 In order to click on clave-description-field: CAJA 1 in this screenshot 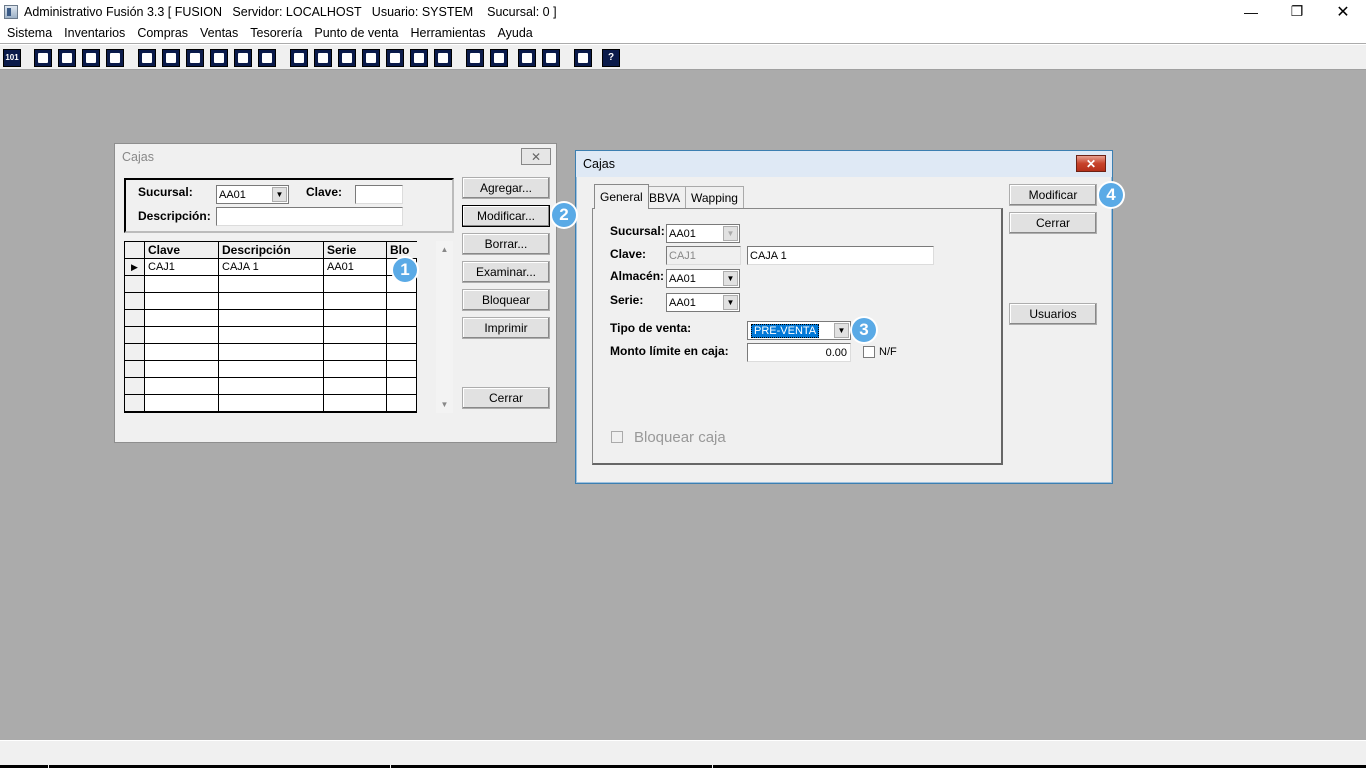, I will do `click(840, 255)`.